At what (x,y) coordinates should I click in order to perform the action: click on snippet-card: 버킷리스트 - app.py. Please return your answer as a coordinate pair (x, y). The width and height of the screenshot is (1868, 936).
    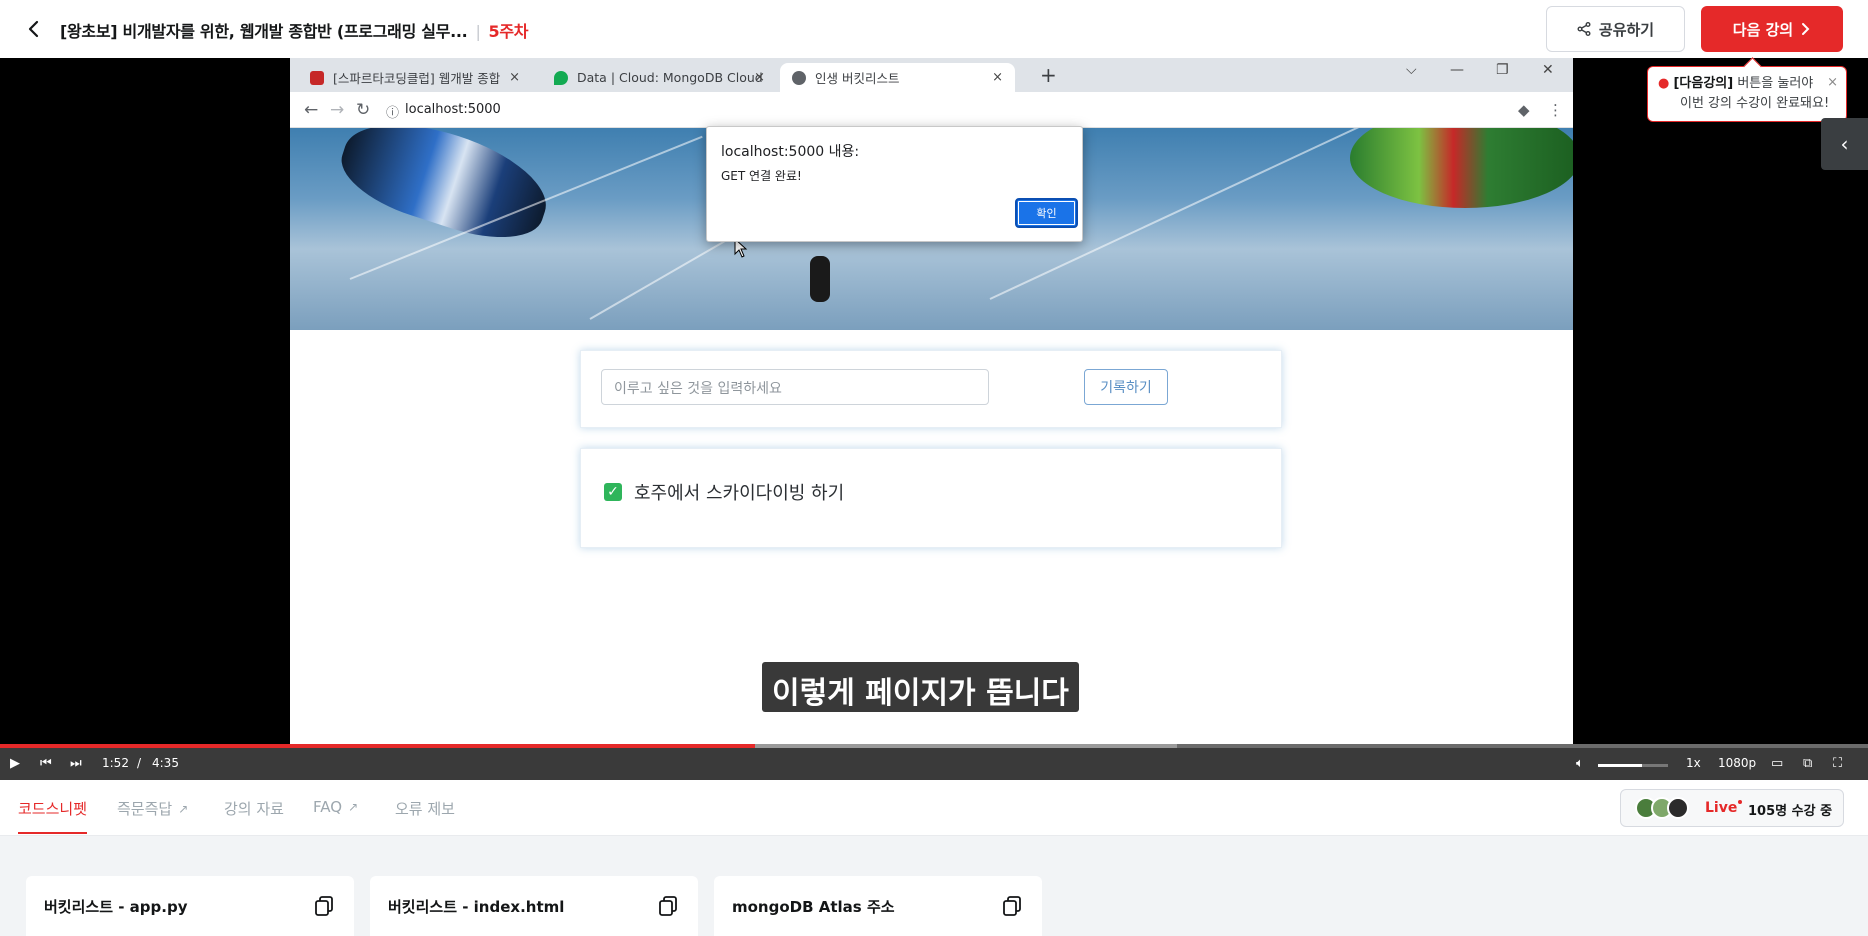
    Looking at the image, I should click on (190, 906).